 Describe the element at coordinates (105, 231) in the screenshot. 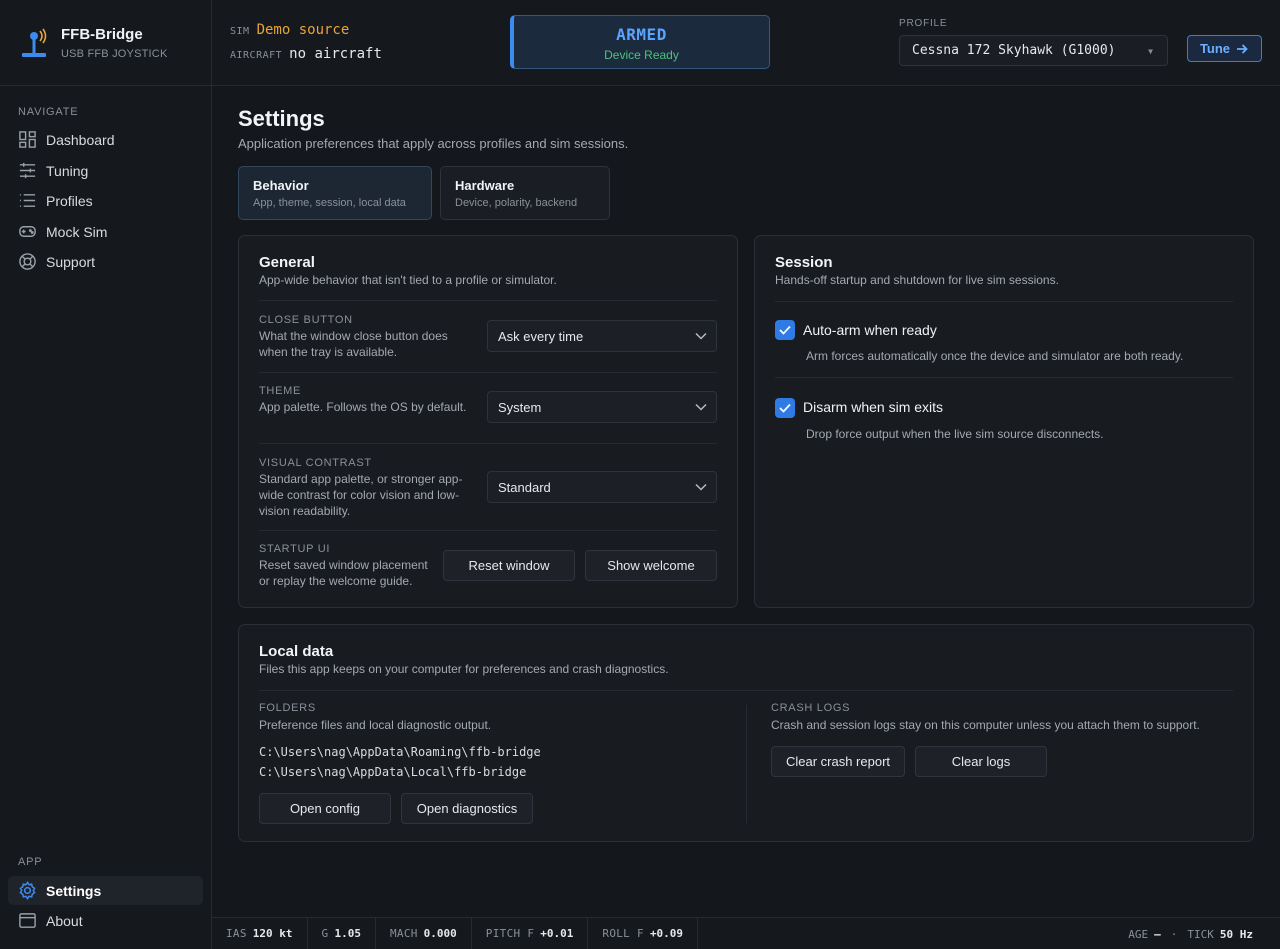

I see `sidebar-item-mock-sim: Mock Sim` at that location.